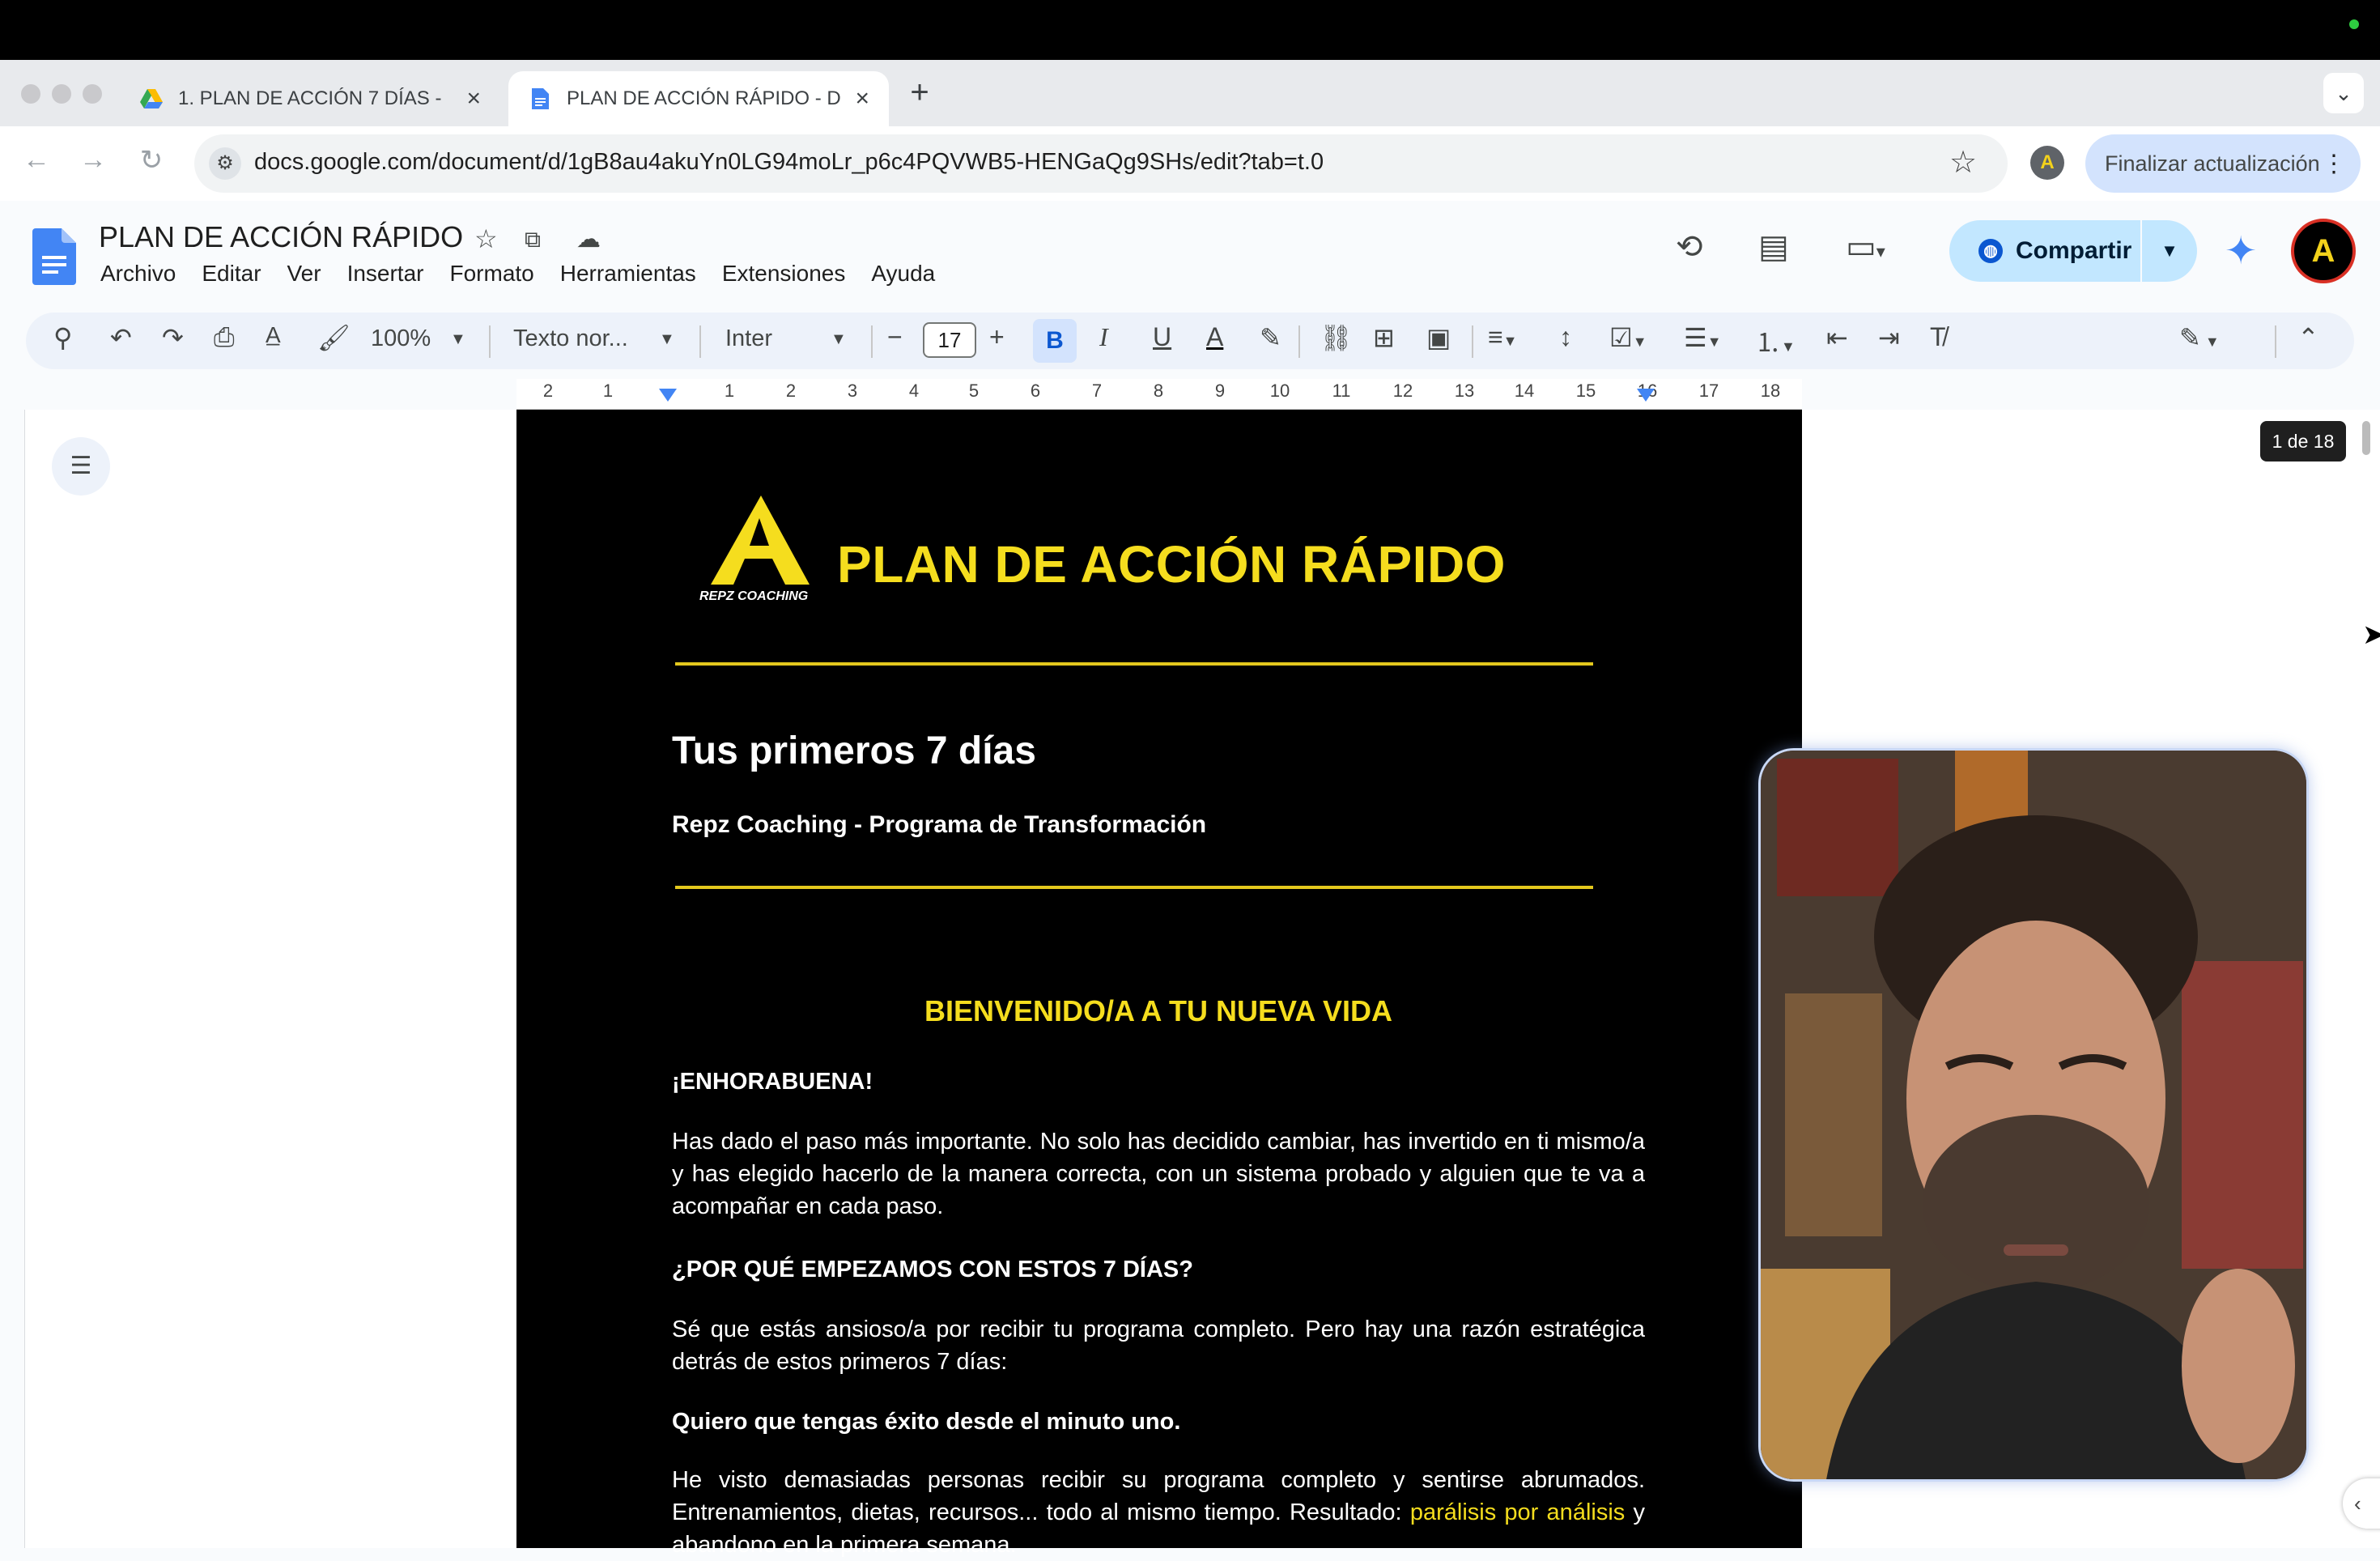  I want to click on share-dropdown-icon: ▼, so click(2169, 251).